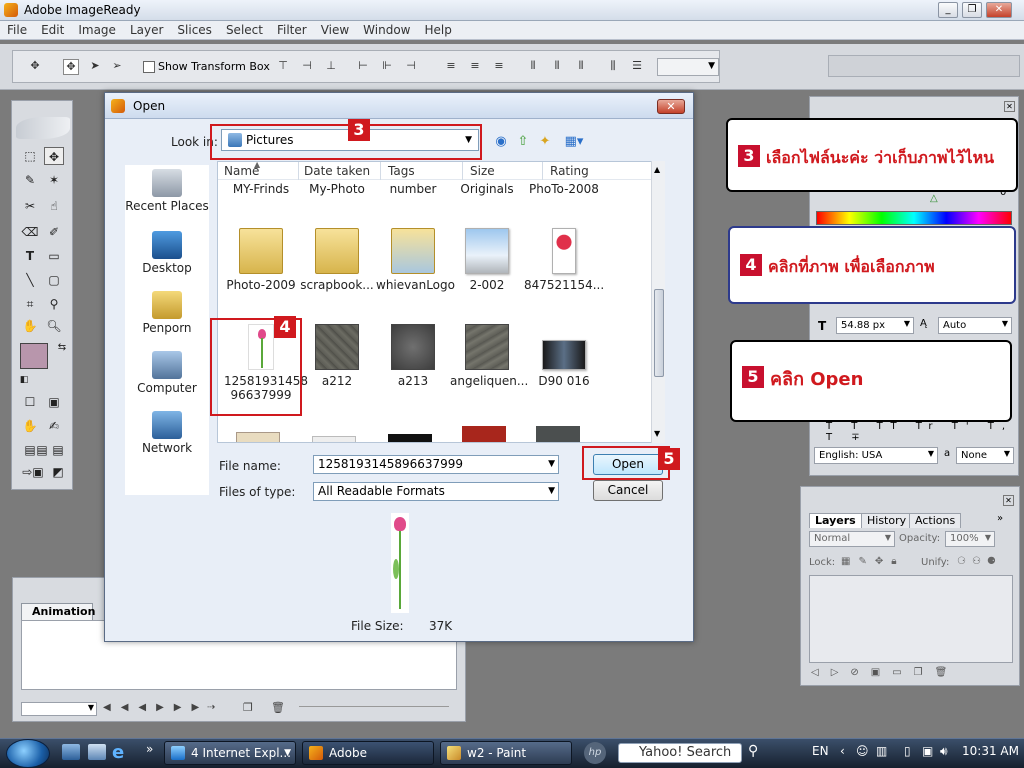 The image size is (1024, 768). Describe the element at coordinates (487, 260) in the screenshot. I see `list-item: 2-002` at that location.